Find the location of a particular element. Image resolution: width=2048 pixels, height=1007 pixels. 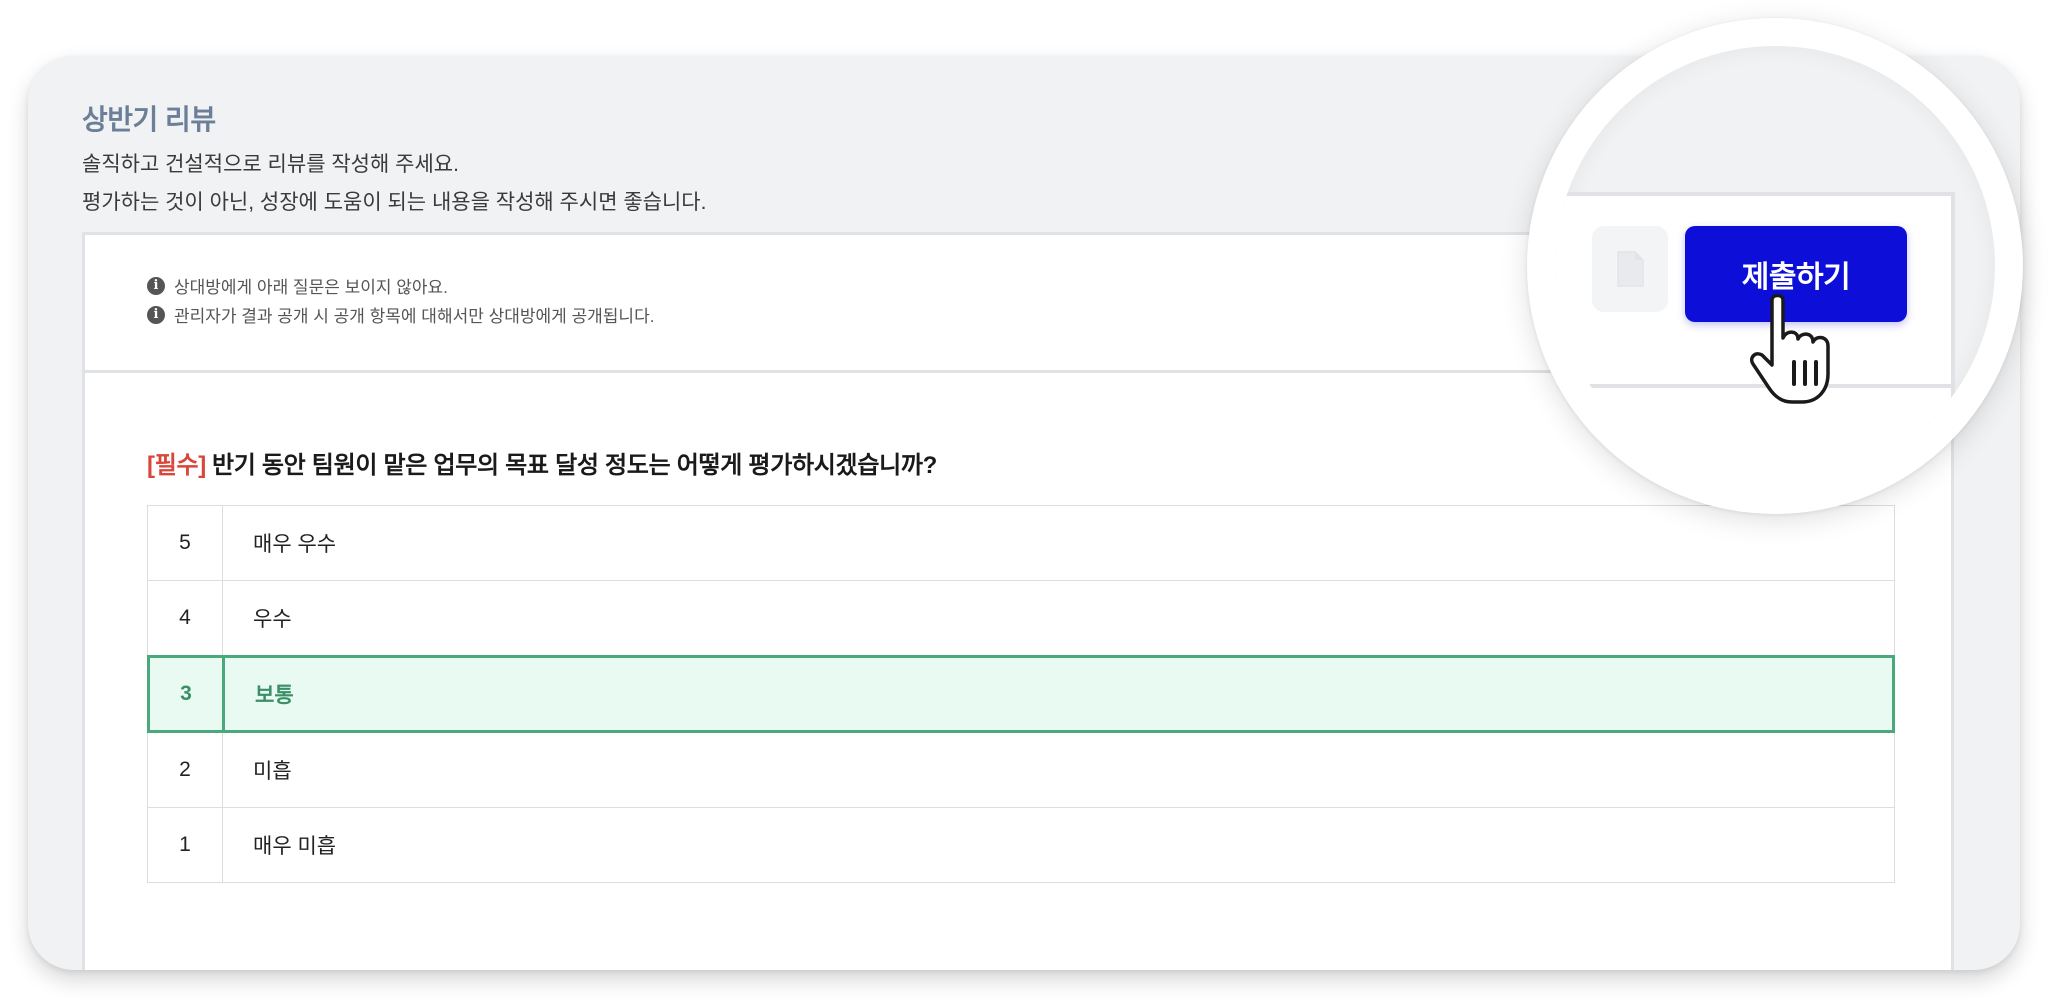

option-label: 매우 미흡 is located at coordinates (295, 846).